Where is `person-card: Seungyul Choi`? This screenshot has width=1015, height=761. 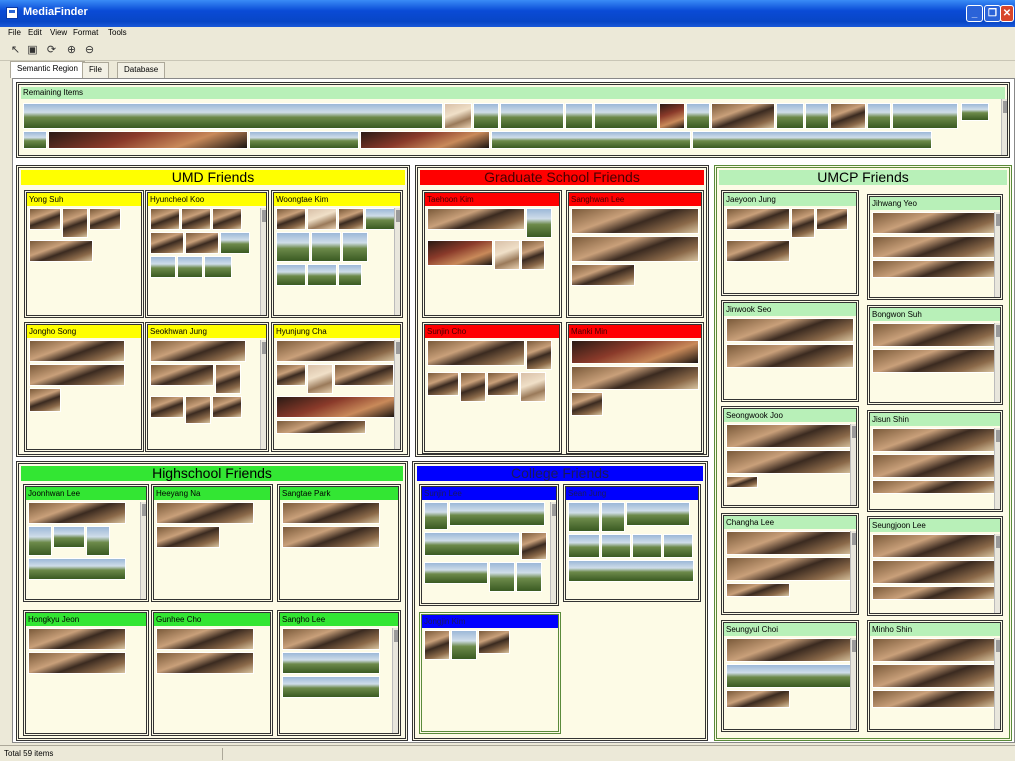 person-card: Seungyul Choi is located at coordinates (790, 676).